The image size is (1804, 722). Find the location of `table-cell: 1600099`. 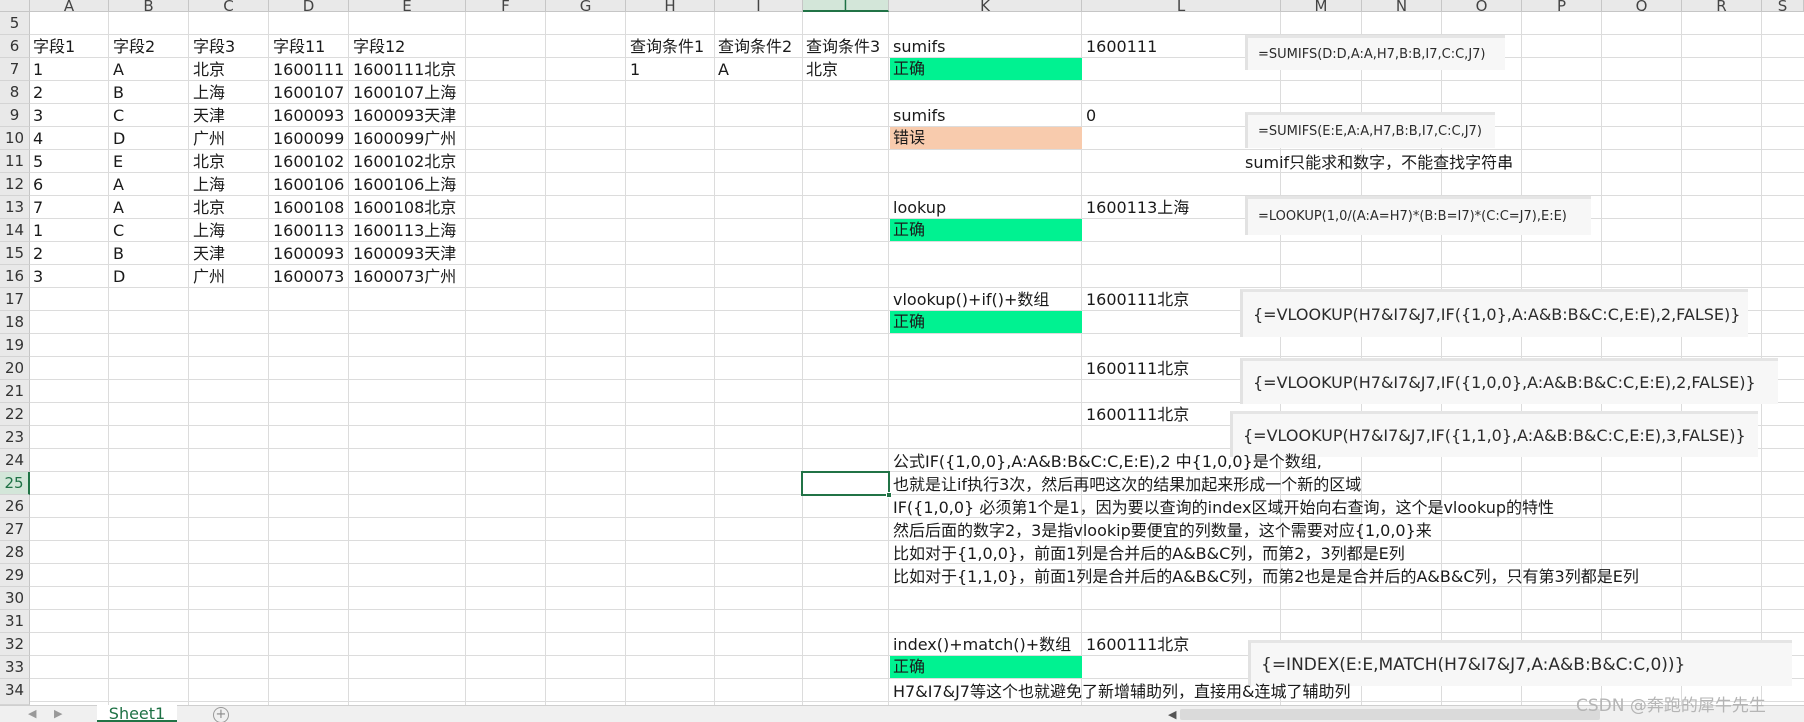

table-cell: 1600099 is located at coordinates (308, 139).